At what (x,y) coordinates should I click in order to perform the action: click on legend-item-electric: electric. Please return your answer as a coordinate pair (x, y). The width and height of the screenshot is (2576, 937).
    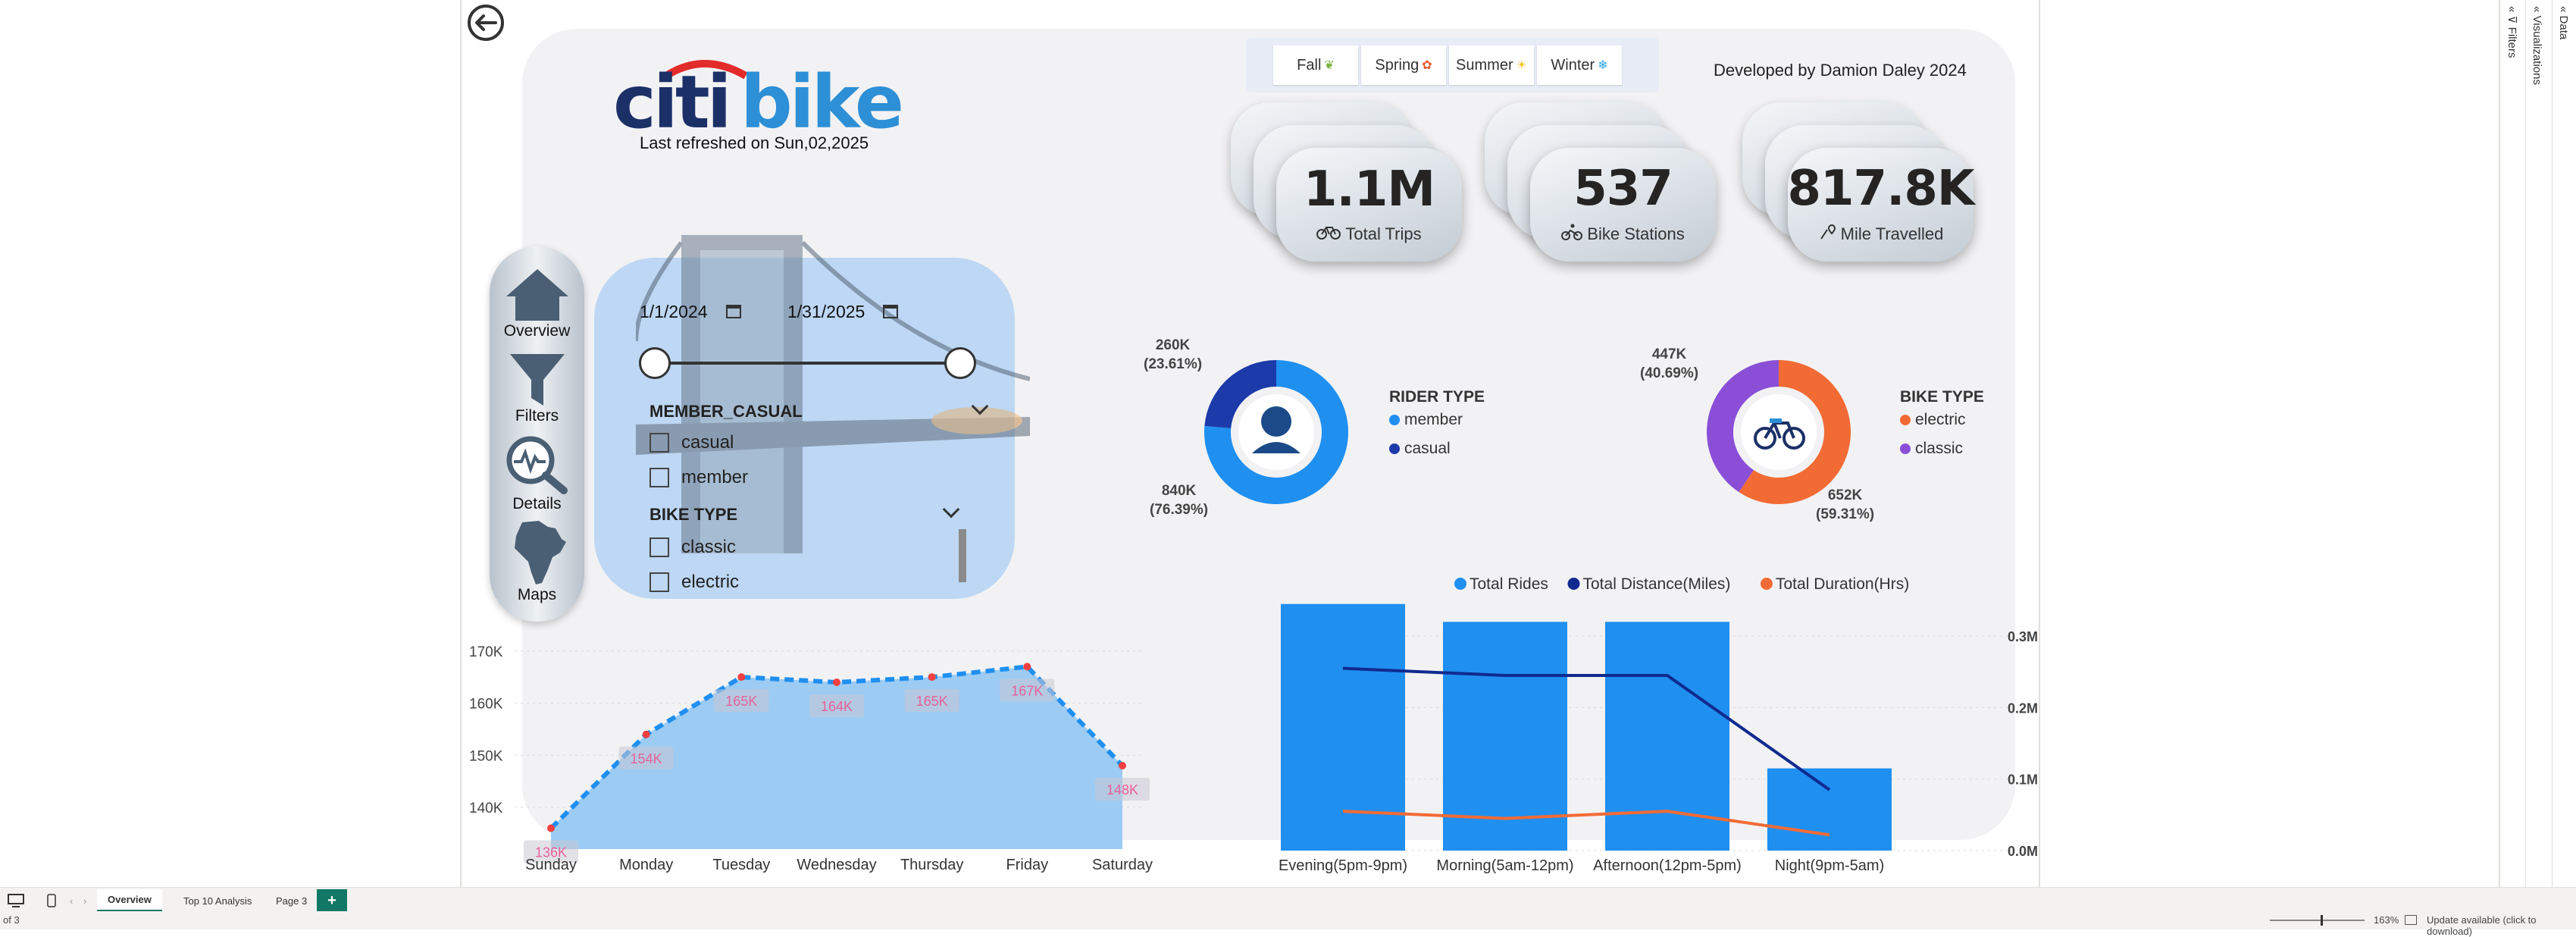
    Looking at the image, I should click on (1942, 420).